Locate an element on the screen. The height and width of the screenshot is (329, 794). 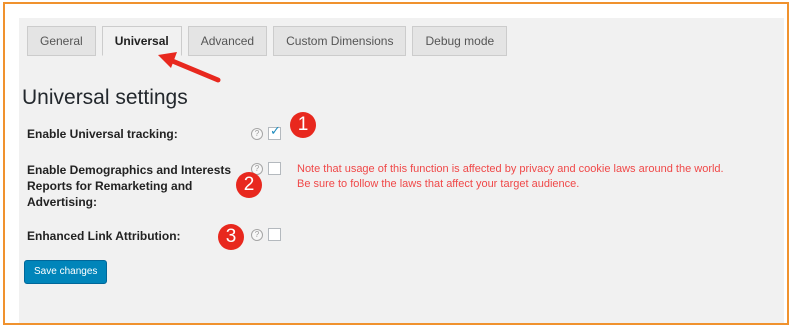
annotation-badge-1: 1 is located at coordinates (303, 125).